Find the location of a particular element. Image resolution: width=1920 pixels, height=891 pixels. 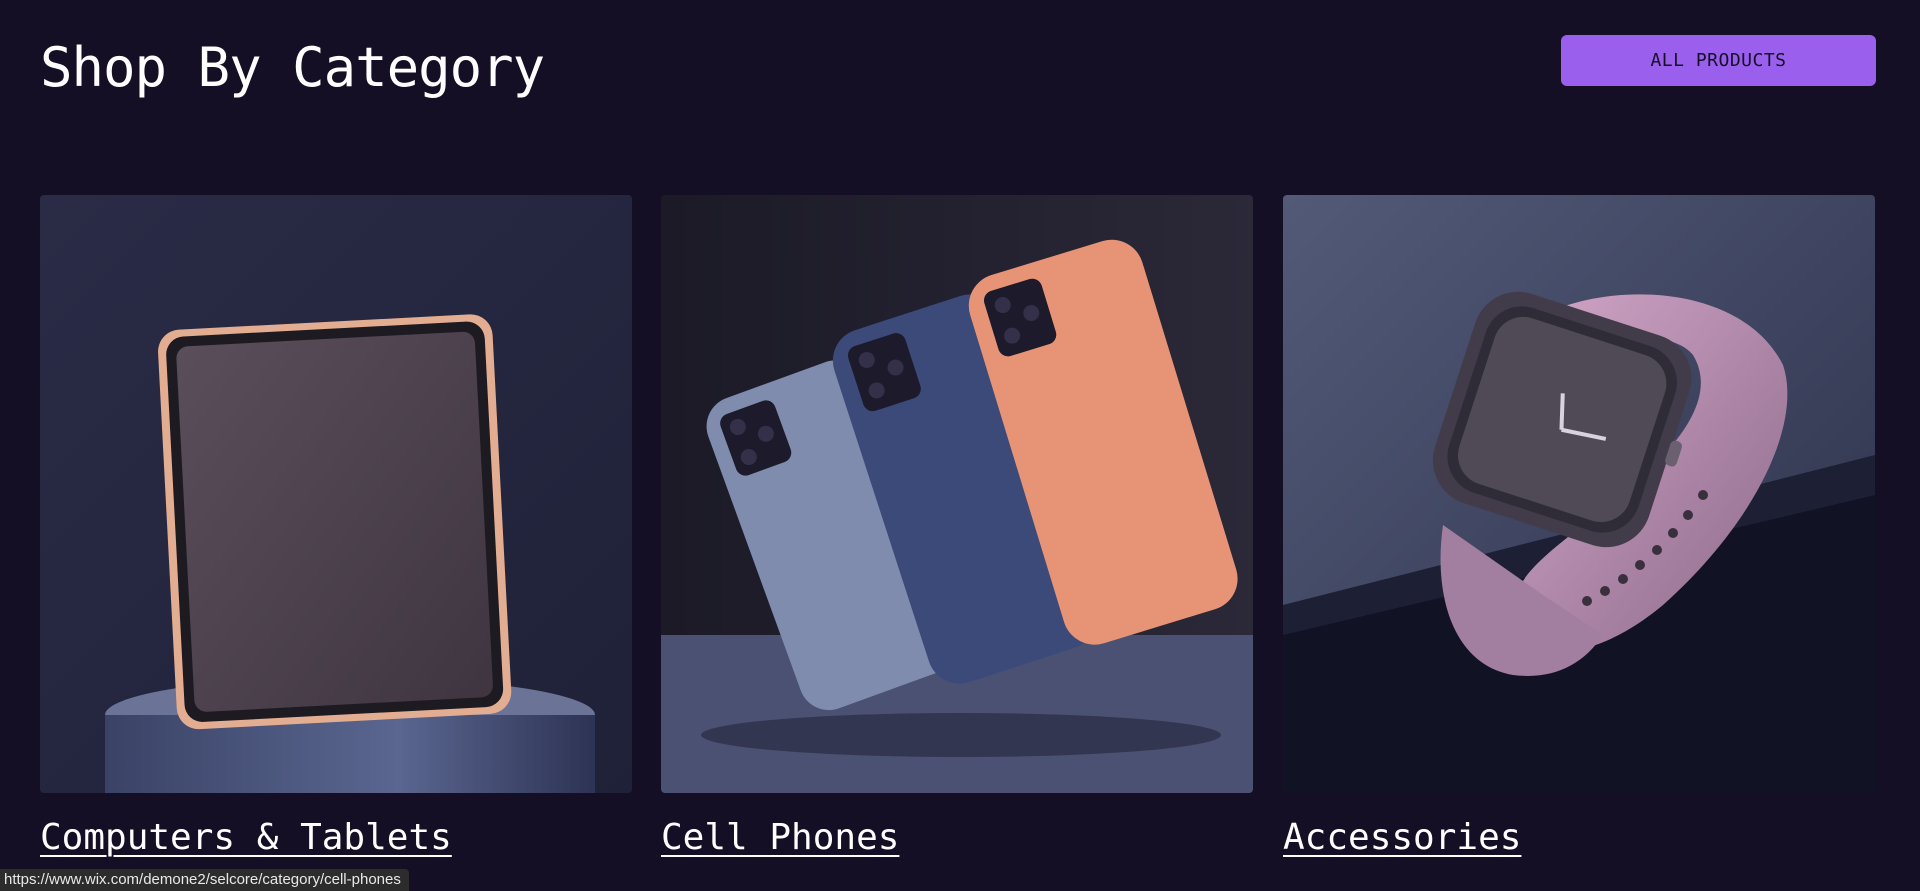

category-label-computers-tablets: Computers & Tablets is located at coordinates (246, 837).